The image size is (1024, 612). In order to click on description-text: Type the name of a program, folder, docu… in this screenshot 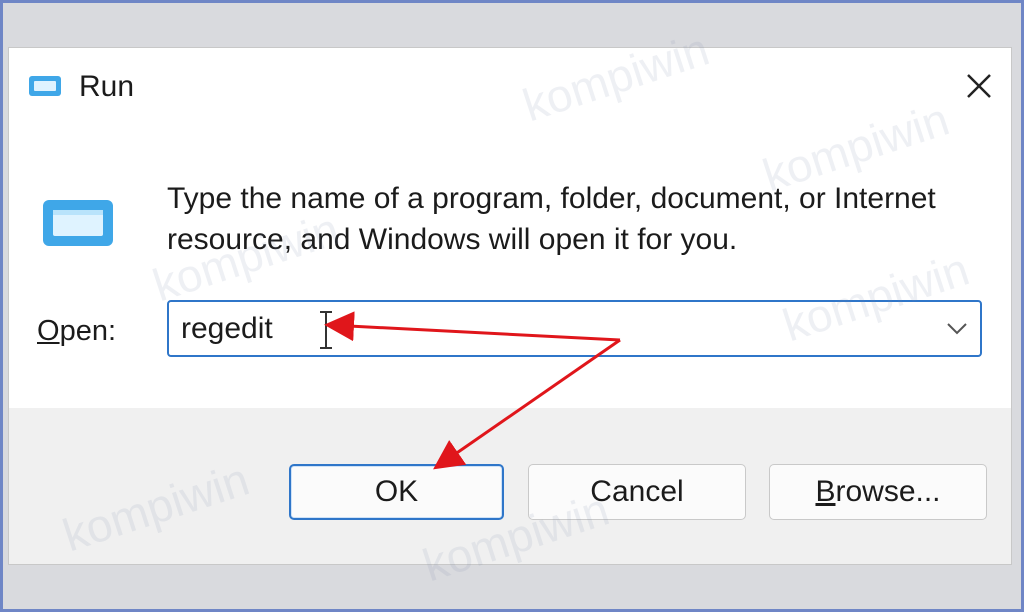, I will do `click(577, 219)`.